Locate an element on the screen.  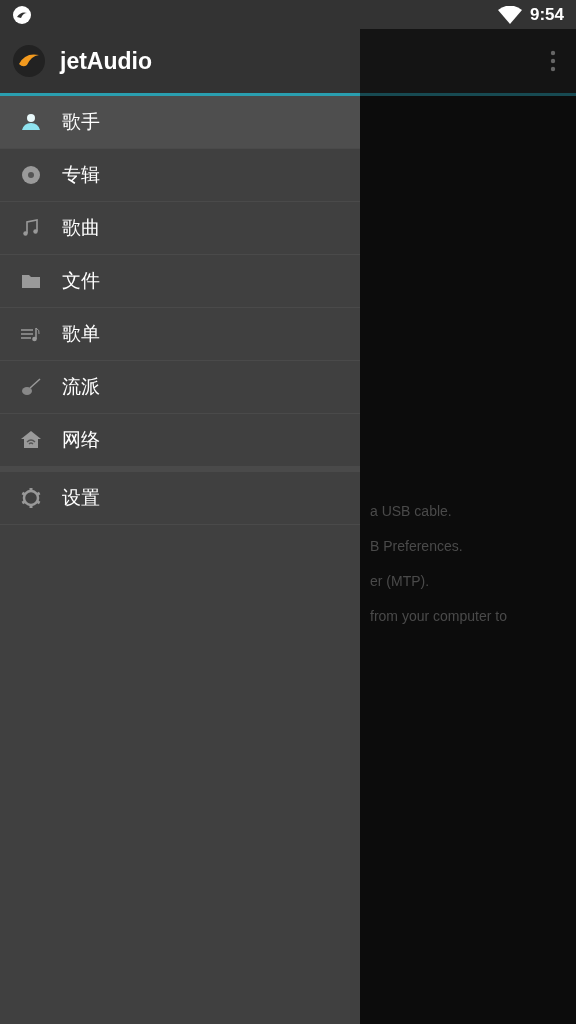
wifi-icon is located at coordinates (509, 14).